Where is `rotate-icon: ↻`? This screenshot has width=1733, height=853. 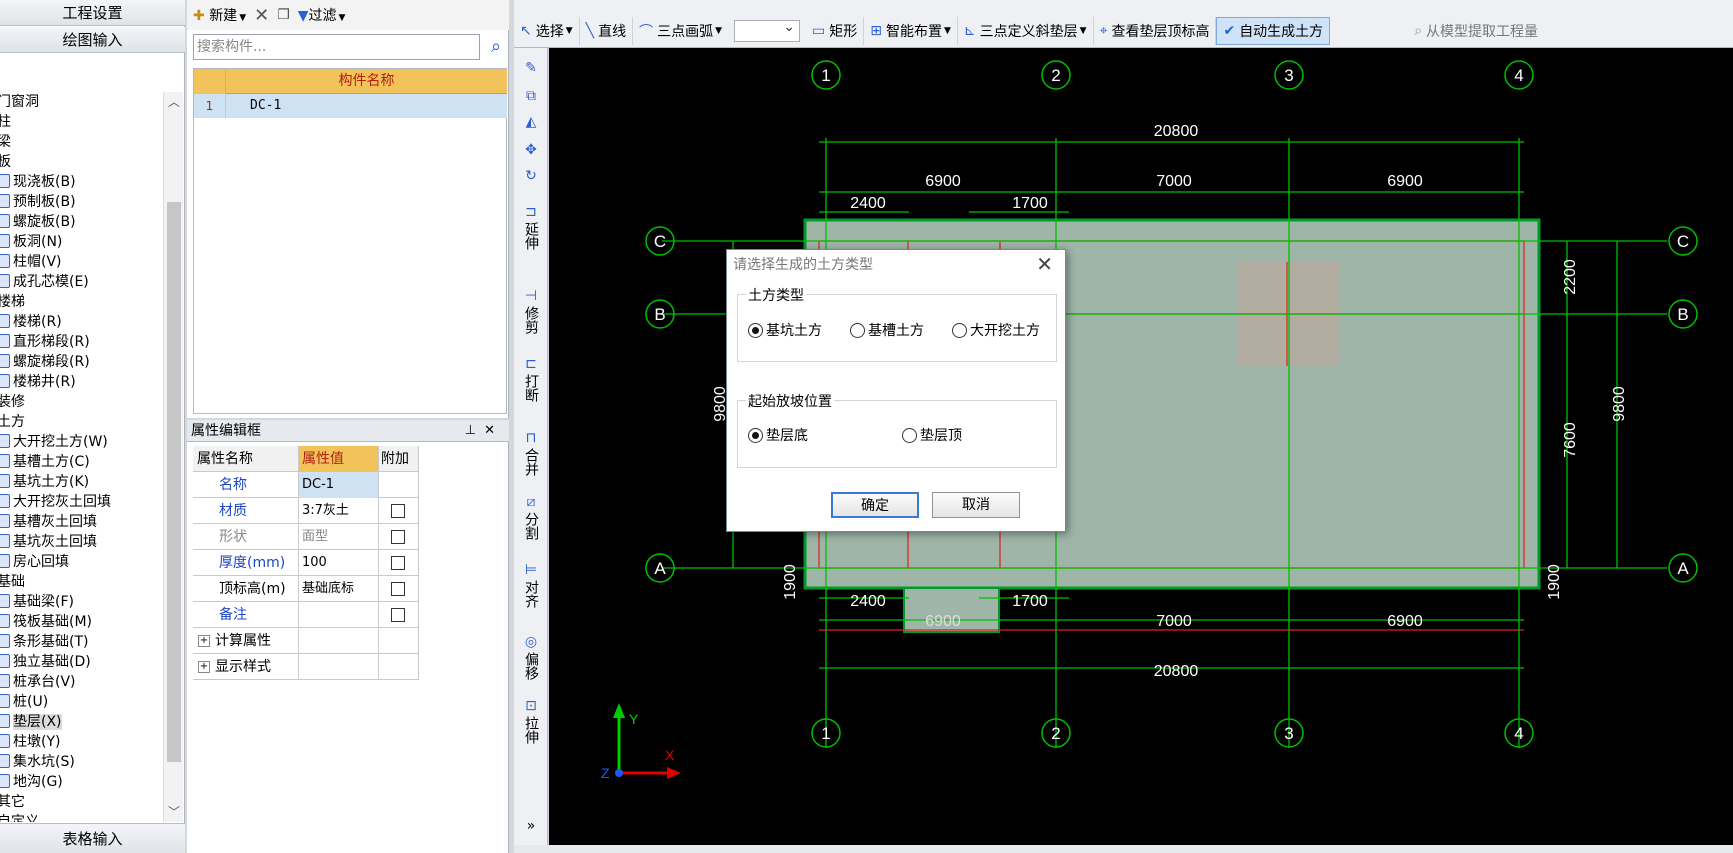
rotate-icon: ↻ is located at coordinates (531, 177).